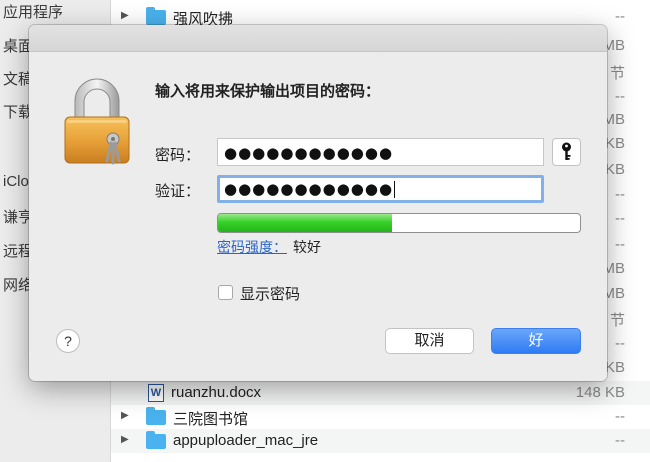 The width and height of the screenshot is (650, 462). I want to click on password-strength-value: 较好, so click(307, 247).